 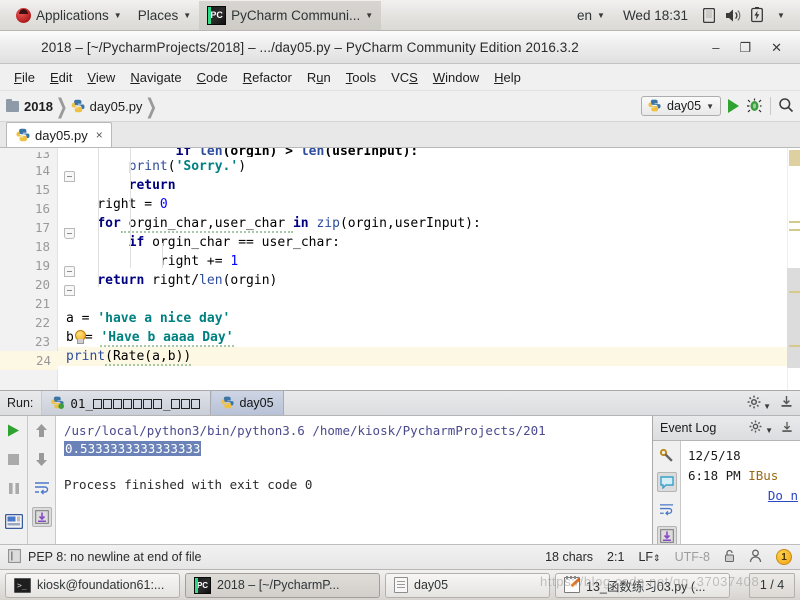 I want to click on menu-view: View, so click(x=101, y=77).